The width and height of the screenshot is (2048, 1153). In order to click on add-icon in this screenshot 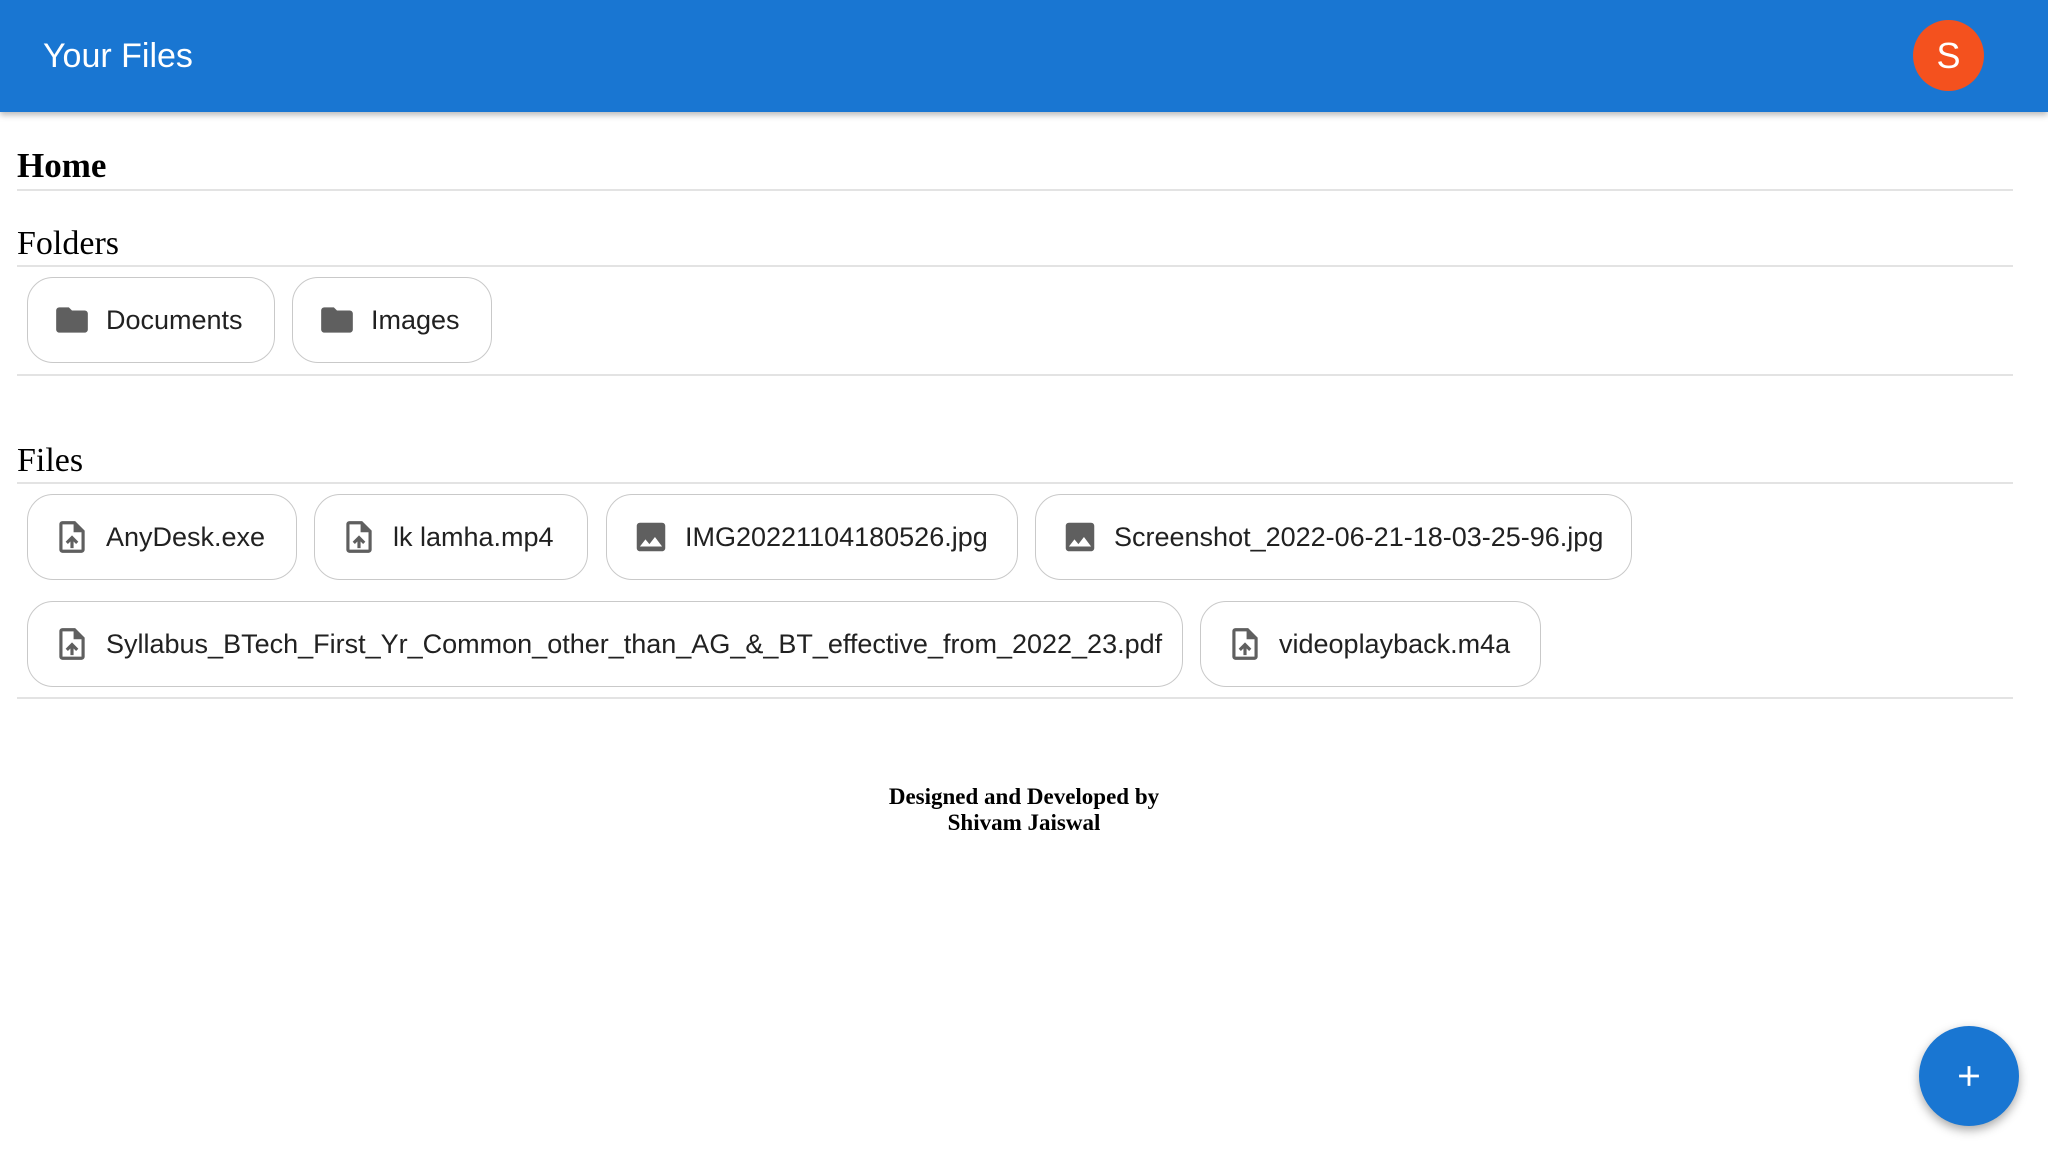, I will do `click(1969, 1076)`.